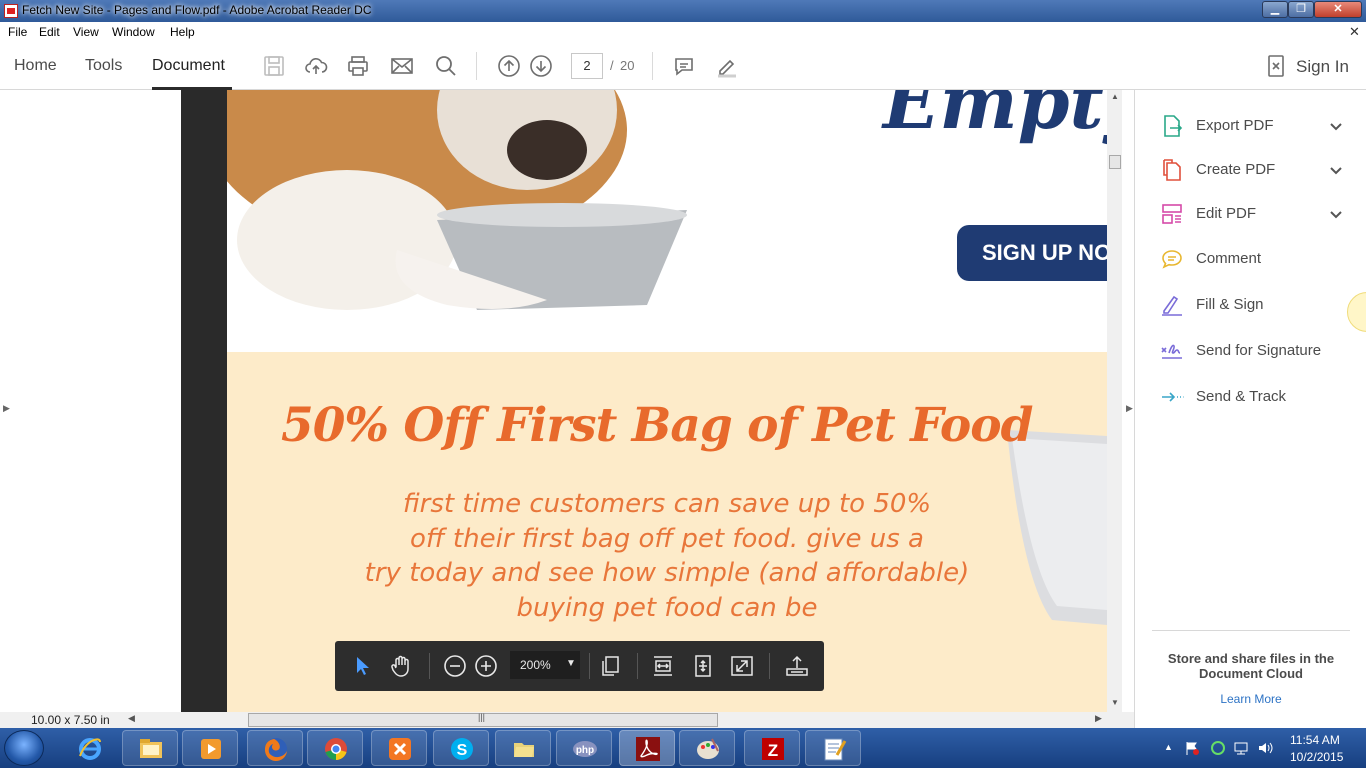 This screenshot has width=1366, height=768. What do you see at coordinates (1172, 305) in the screenshot?
I see `fill-sign-icon` at bounding box center [1172, 305].